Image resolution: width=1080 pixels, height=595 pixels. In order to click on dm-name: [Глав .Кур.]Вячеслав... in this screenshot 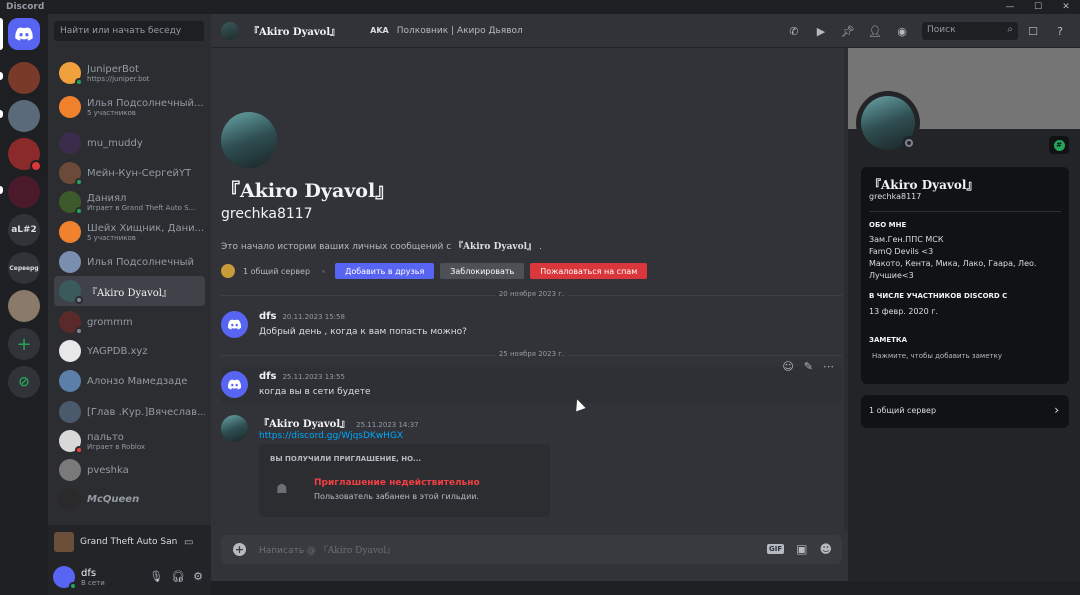, I will do `click(146, 412)`.